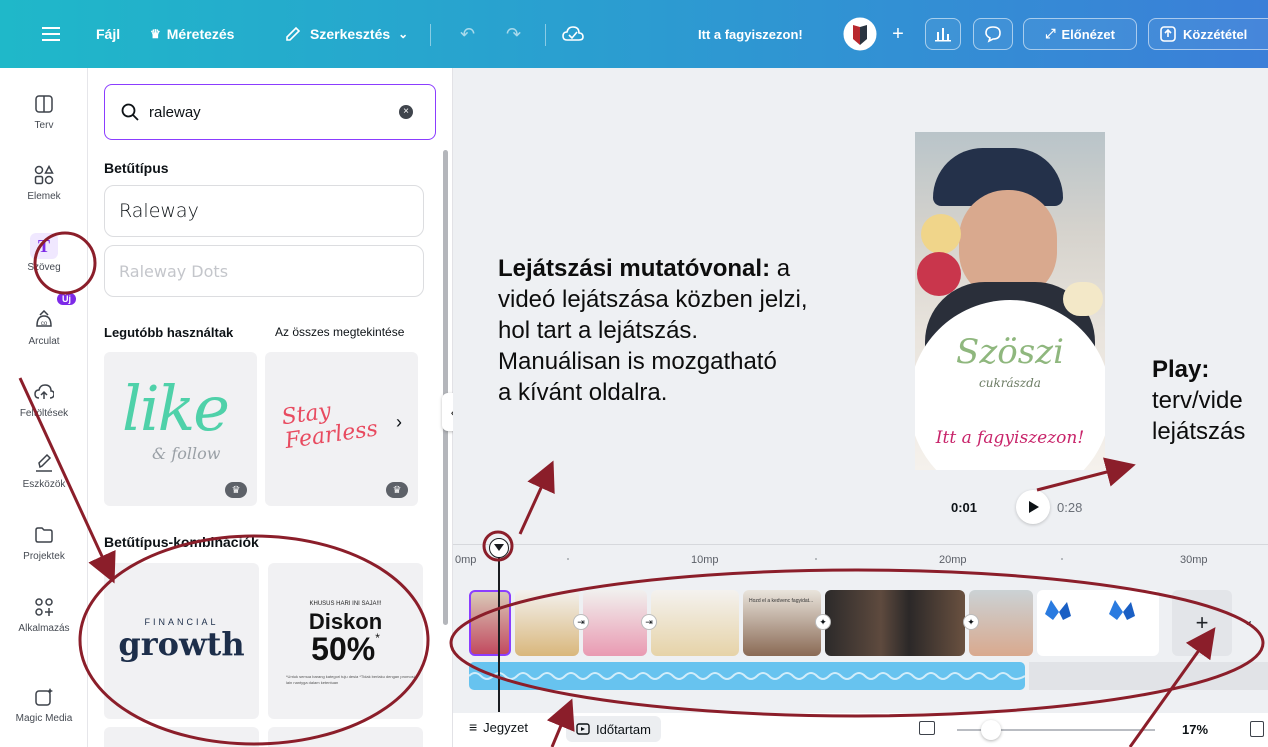 The image size is (1268, 747). What do you see at coordinates (1148, 676) in the screenshot?
I see `audio-track-extension` at bounding box center [1148, 676].